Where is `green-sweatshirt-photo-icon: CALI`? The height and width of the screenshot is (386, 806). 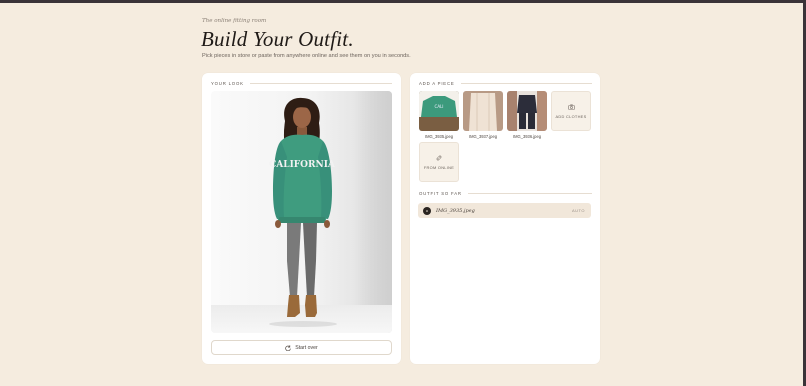 green-sweatshirt-photo-icon: CALI is located at coordinates (439, 111).